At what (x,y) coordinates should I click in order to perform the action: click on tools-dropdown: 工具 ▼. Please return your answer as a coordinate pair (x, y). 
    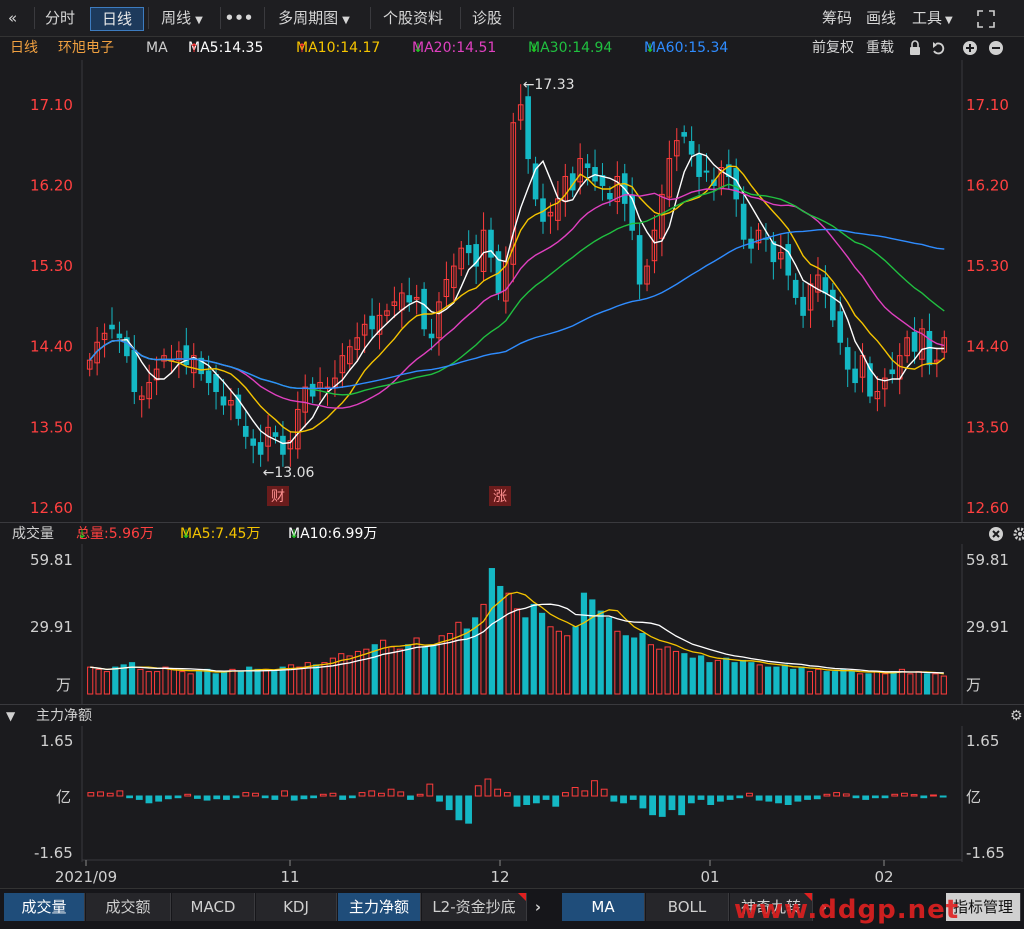
    Looking at the image, I should click on (932, 18).